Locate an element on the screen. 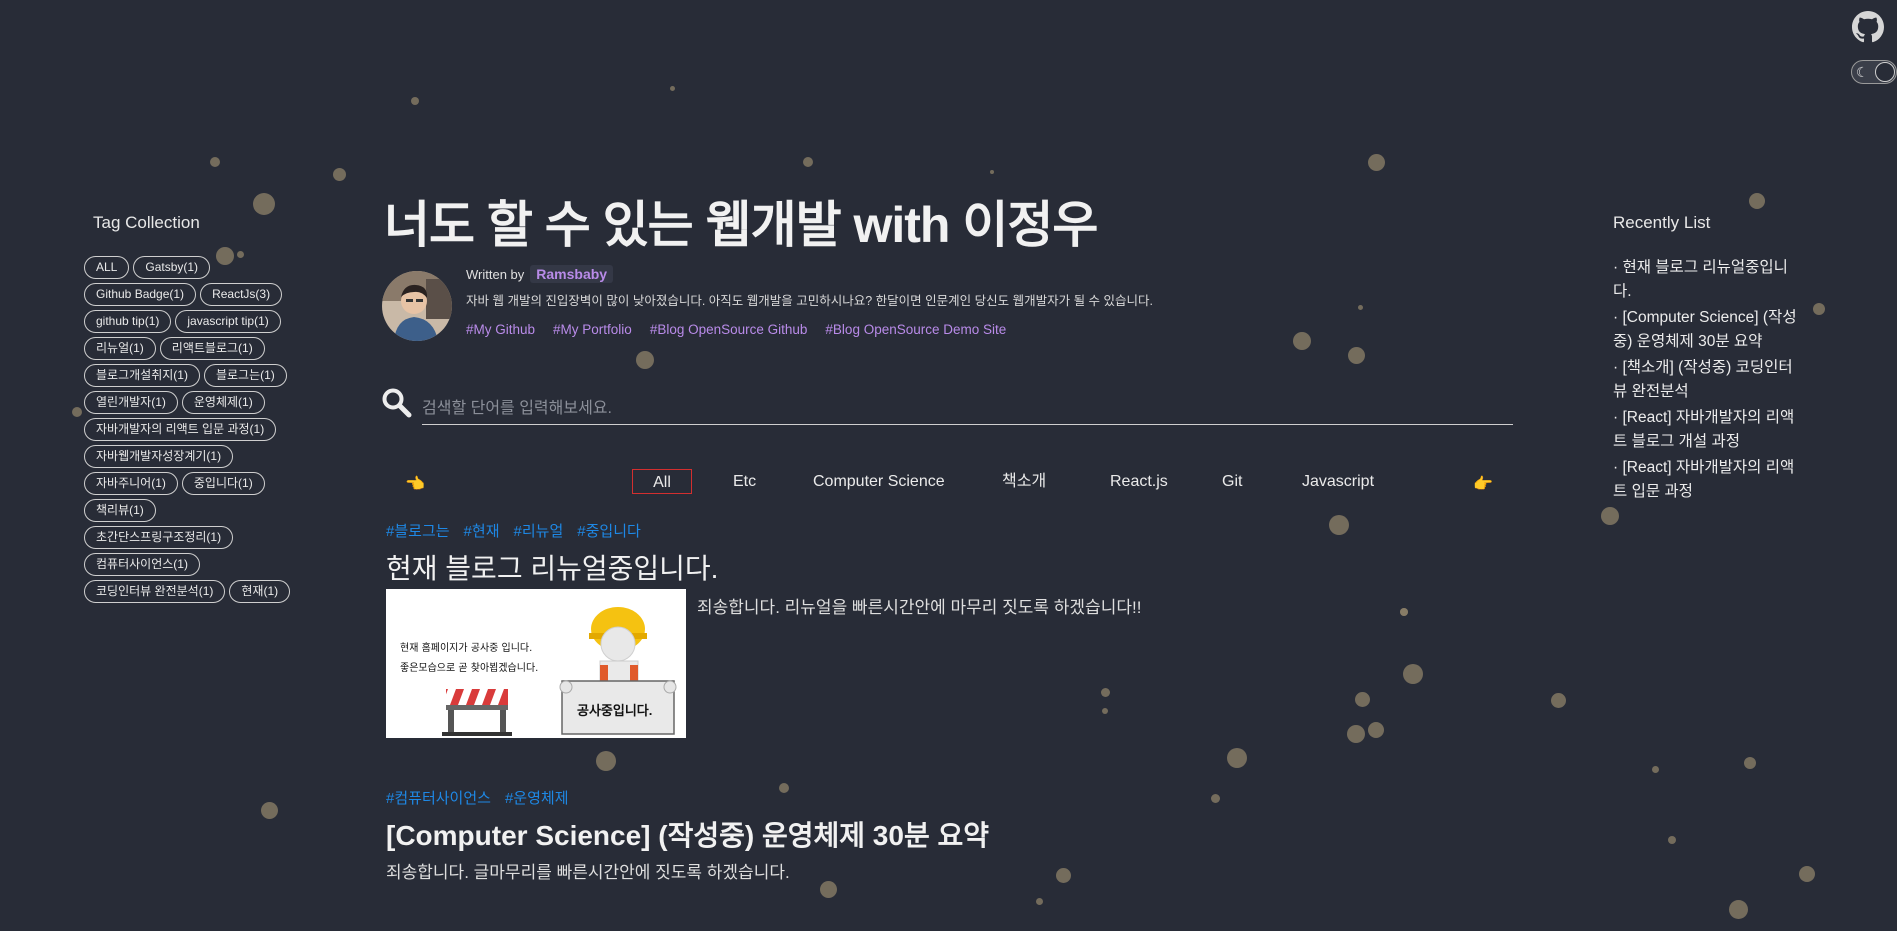  post-tags: #컴퓨터사이언스 #운영체제 is located at coordinates (484, 797).